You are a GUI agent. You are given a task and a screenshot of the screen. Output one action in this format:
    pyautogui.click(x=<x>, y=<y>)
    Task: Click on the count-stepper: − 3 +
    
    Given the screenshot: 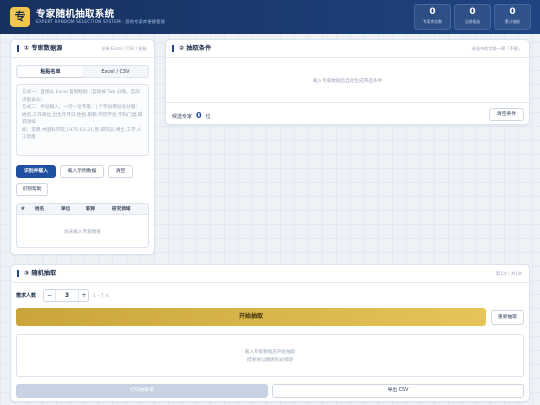 What is the action you would take?
    pyautogui.click(x=66, y=295)
    